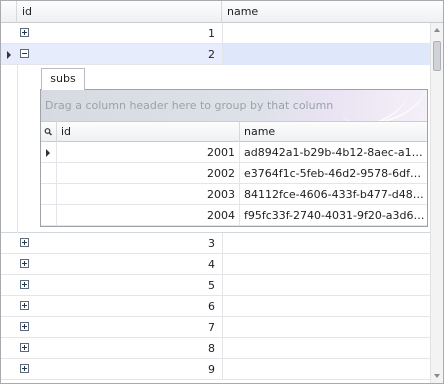  I want to click on cell-id: 5, so click(127, 285).